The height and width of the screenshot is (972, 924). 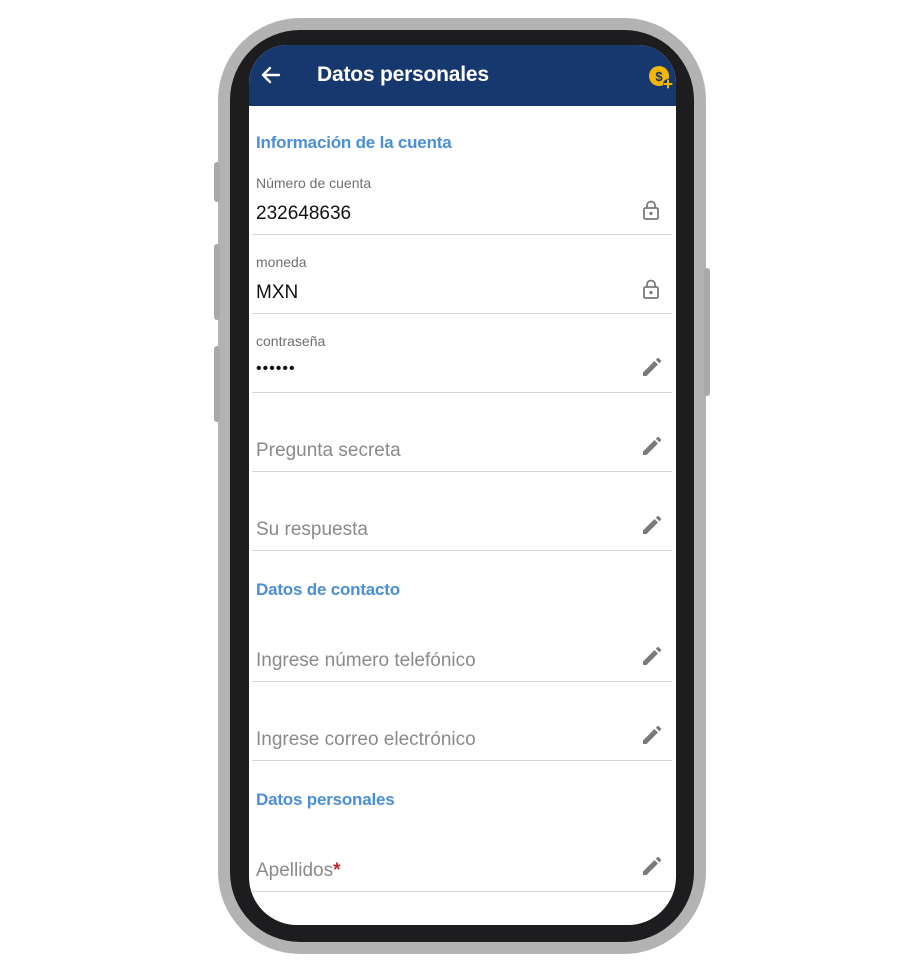 What do you see at coordinates (337, 870) in the screenshot?
I see `required-mark: *` at bounding box center [337, 870].